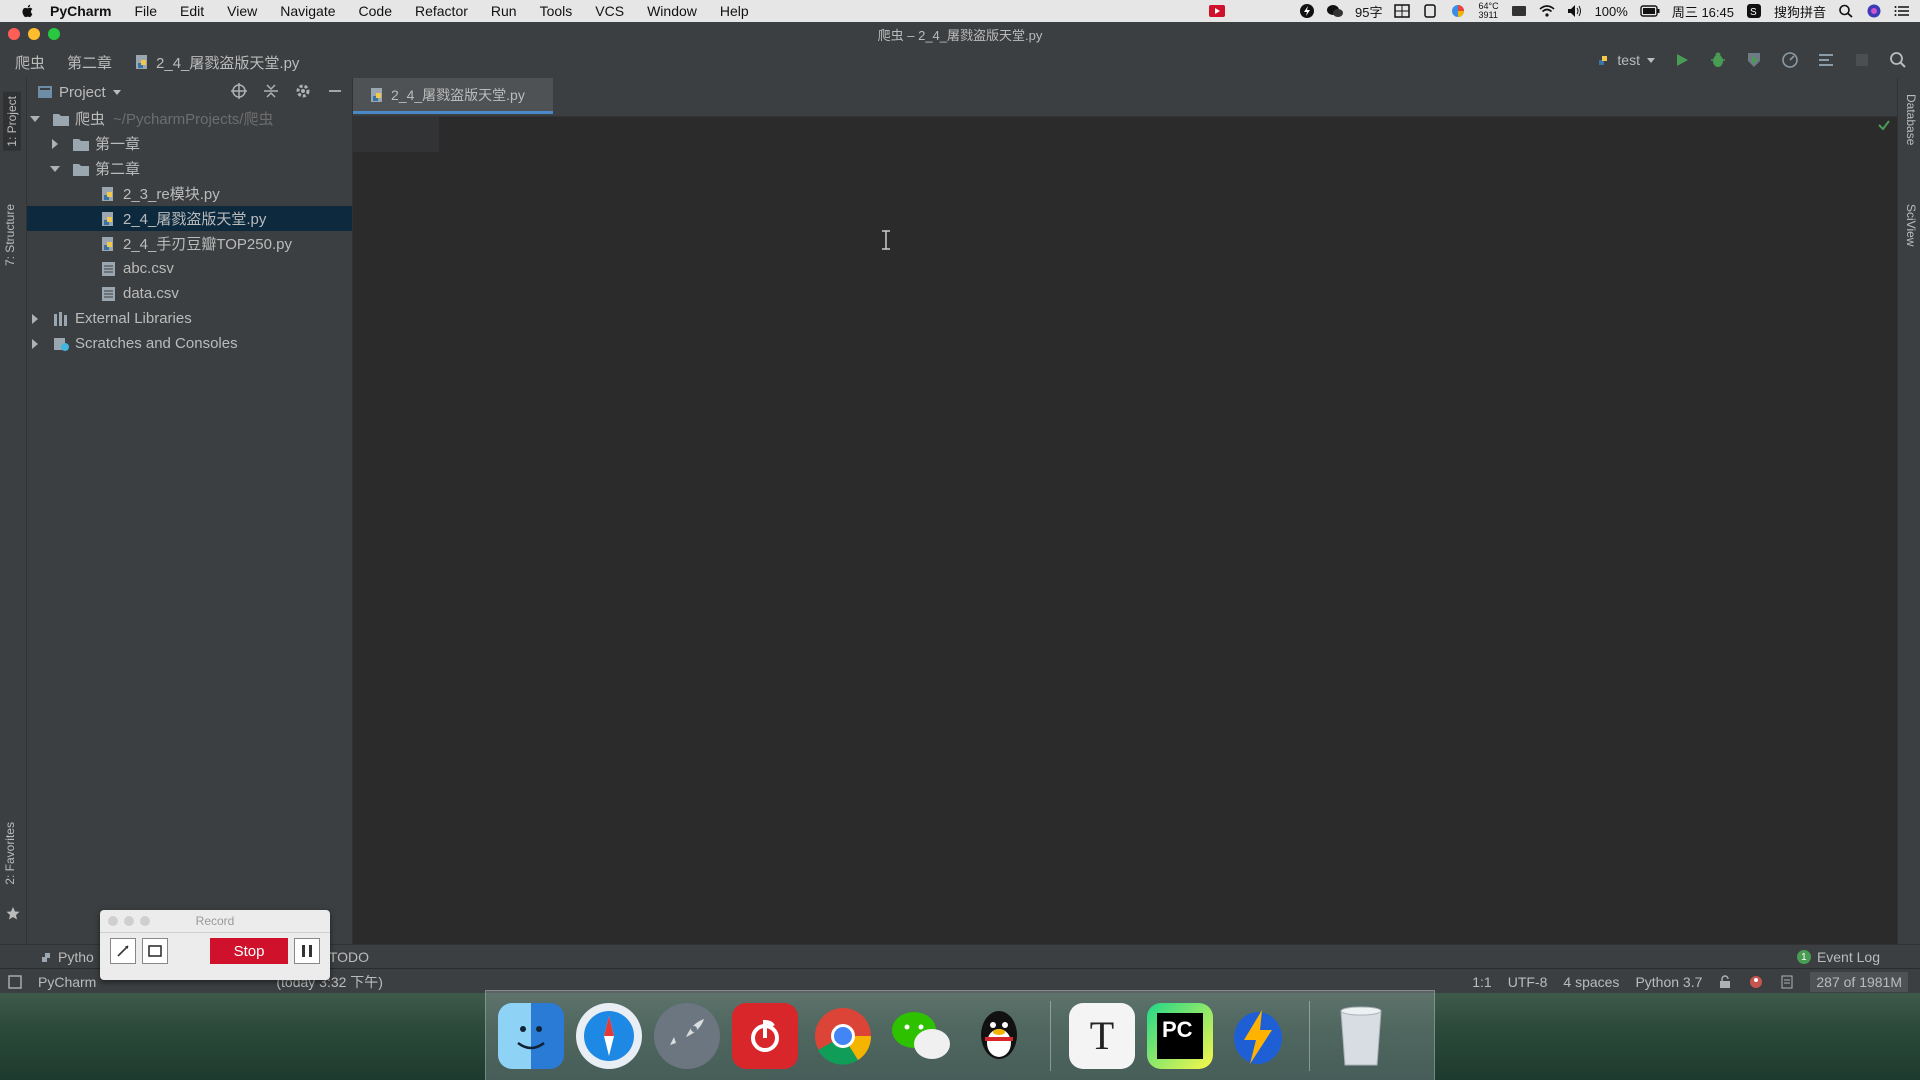 The width and height of the screenshot is (1920, 1080). I want to click on clock: 周三 16:45, so click(1703, 11).